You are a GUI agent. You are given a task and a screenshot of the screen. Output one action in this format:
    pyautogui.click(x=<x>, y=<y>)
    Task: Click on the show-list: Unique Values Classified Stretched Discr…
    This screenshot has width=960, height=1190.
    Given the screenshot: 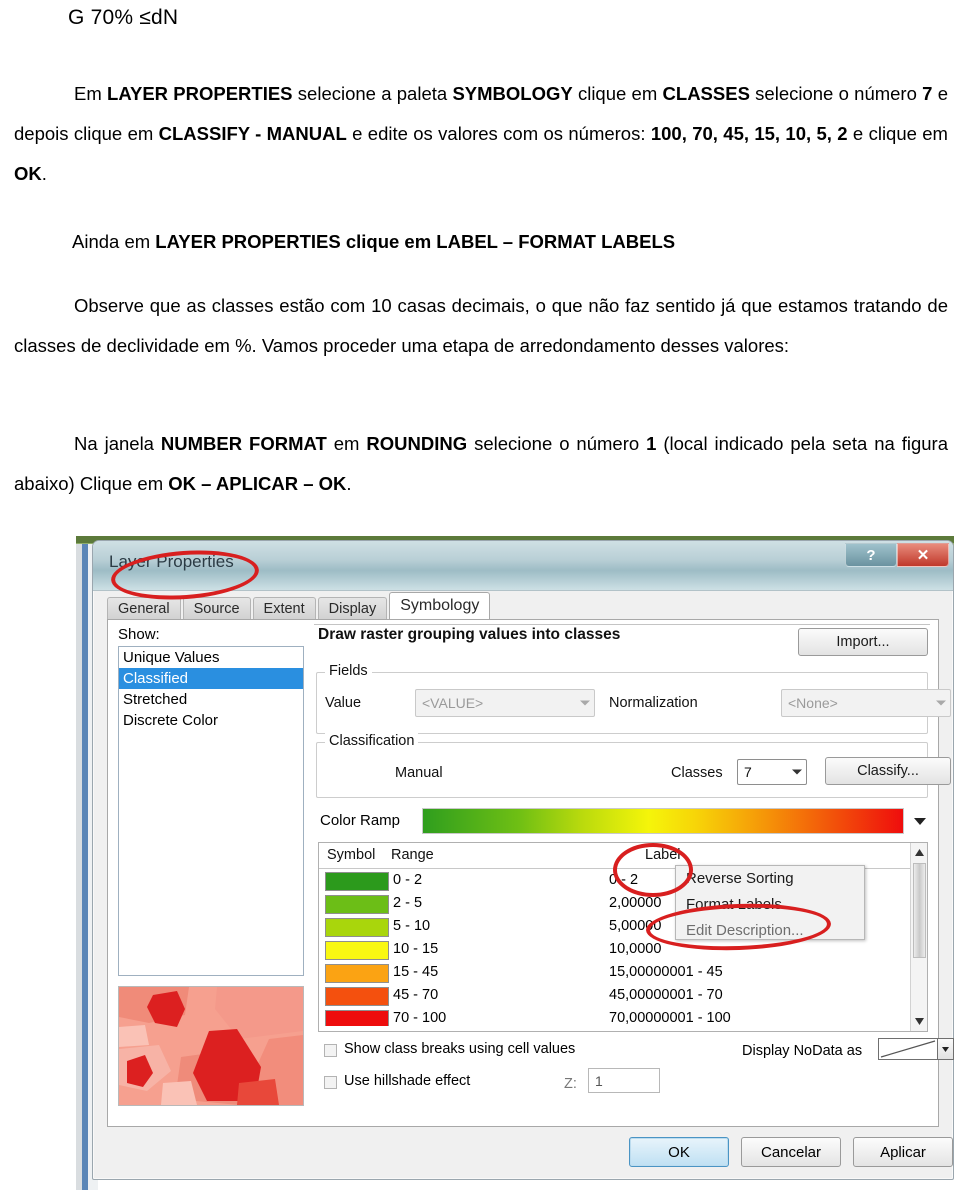 What is the action you would take?
    pyautogui.click(x=211, y=811)
    